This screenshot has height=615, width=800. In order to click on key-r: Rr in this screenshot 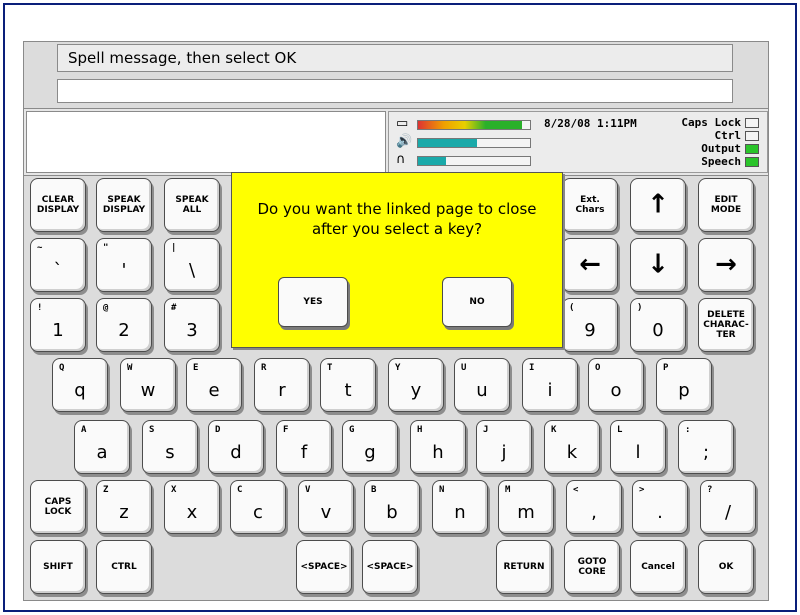, I will do `click(282, 385)`.